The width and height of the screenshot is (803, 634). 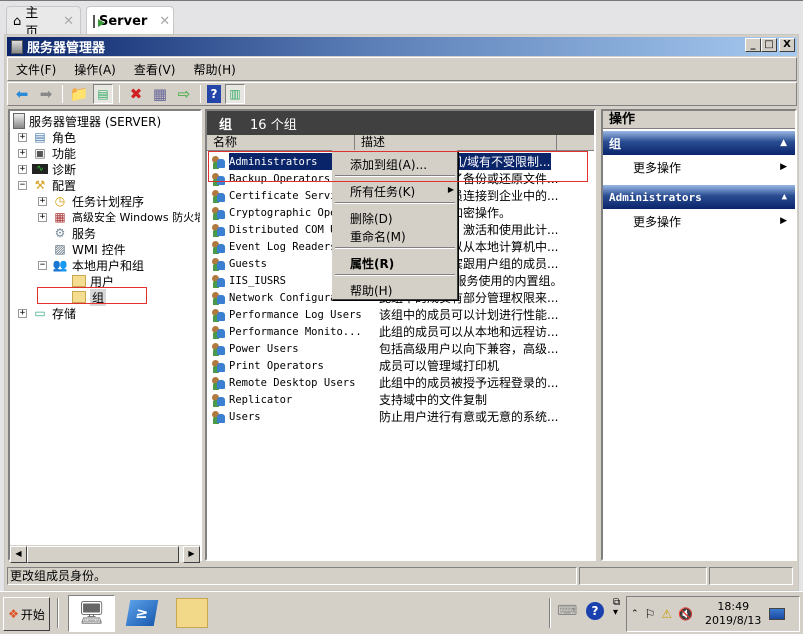 What do you see at coordinates (103, 94) in the screenshot?
I see `show-console-tree-icon: ▤` at bounding box center [103, 94].